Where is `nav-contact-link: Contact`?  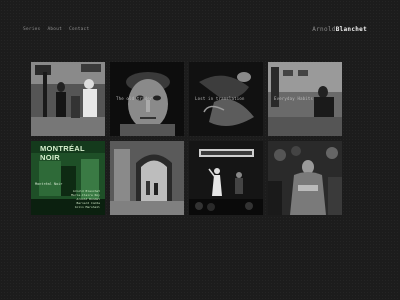 nav-contact-link: Contact is located at coordinates (79, 29).